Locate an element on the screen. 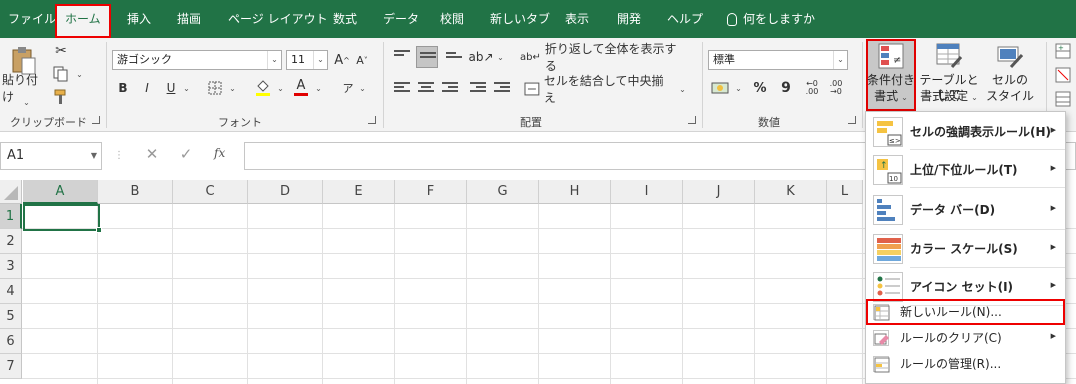 This screenshot has height=384, width=1076. column-header-k: K is located at coordinates (791, 192).